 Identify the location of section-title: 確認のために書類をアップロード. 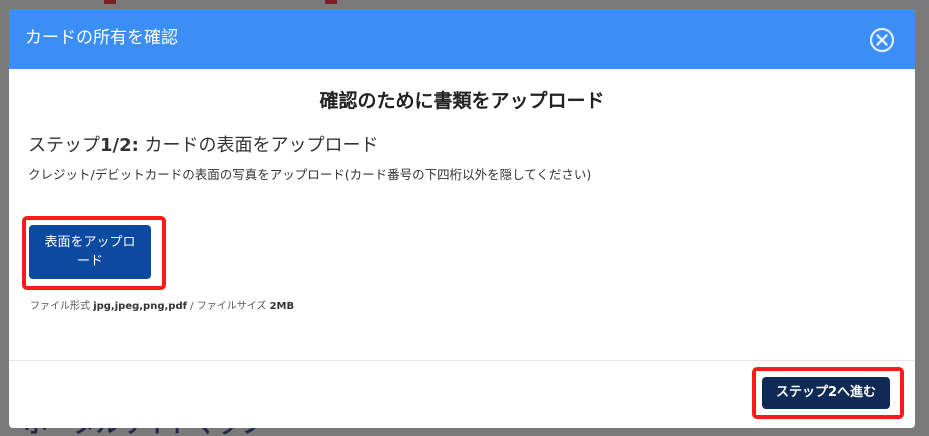
(462, 101).